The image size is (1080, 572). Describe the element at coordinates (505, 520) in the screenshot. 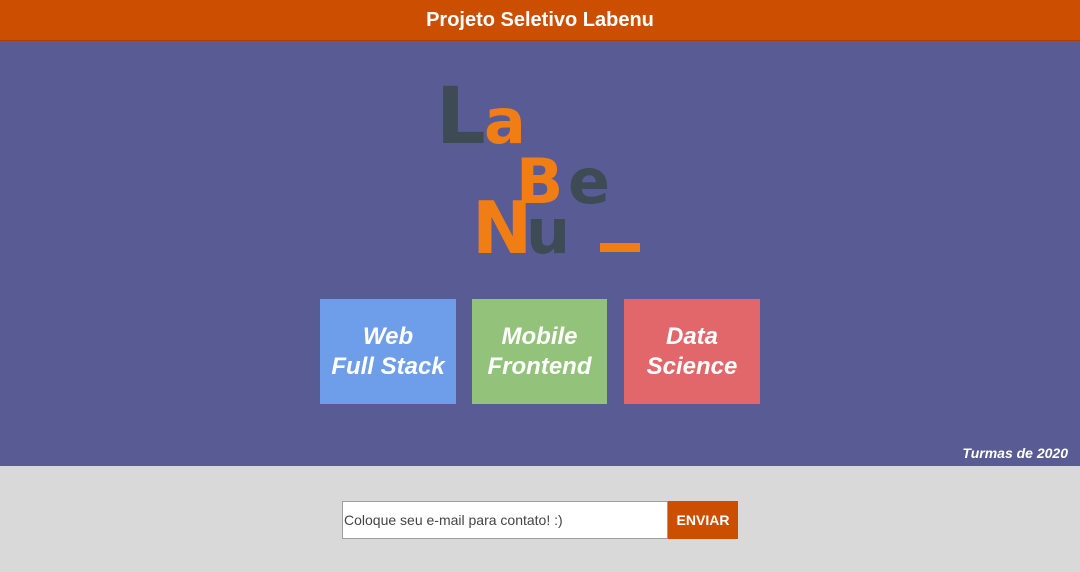

I see `email-input` at that location.